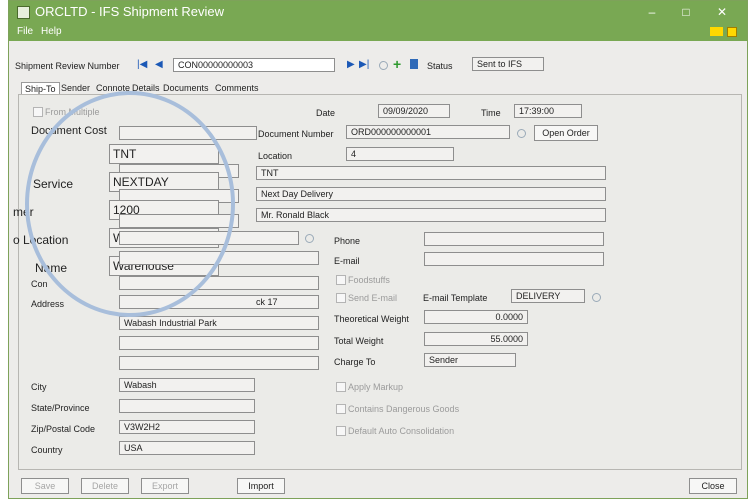  I want to click on email-template-label: E-mail Template, so click(455, 298).